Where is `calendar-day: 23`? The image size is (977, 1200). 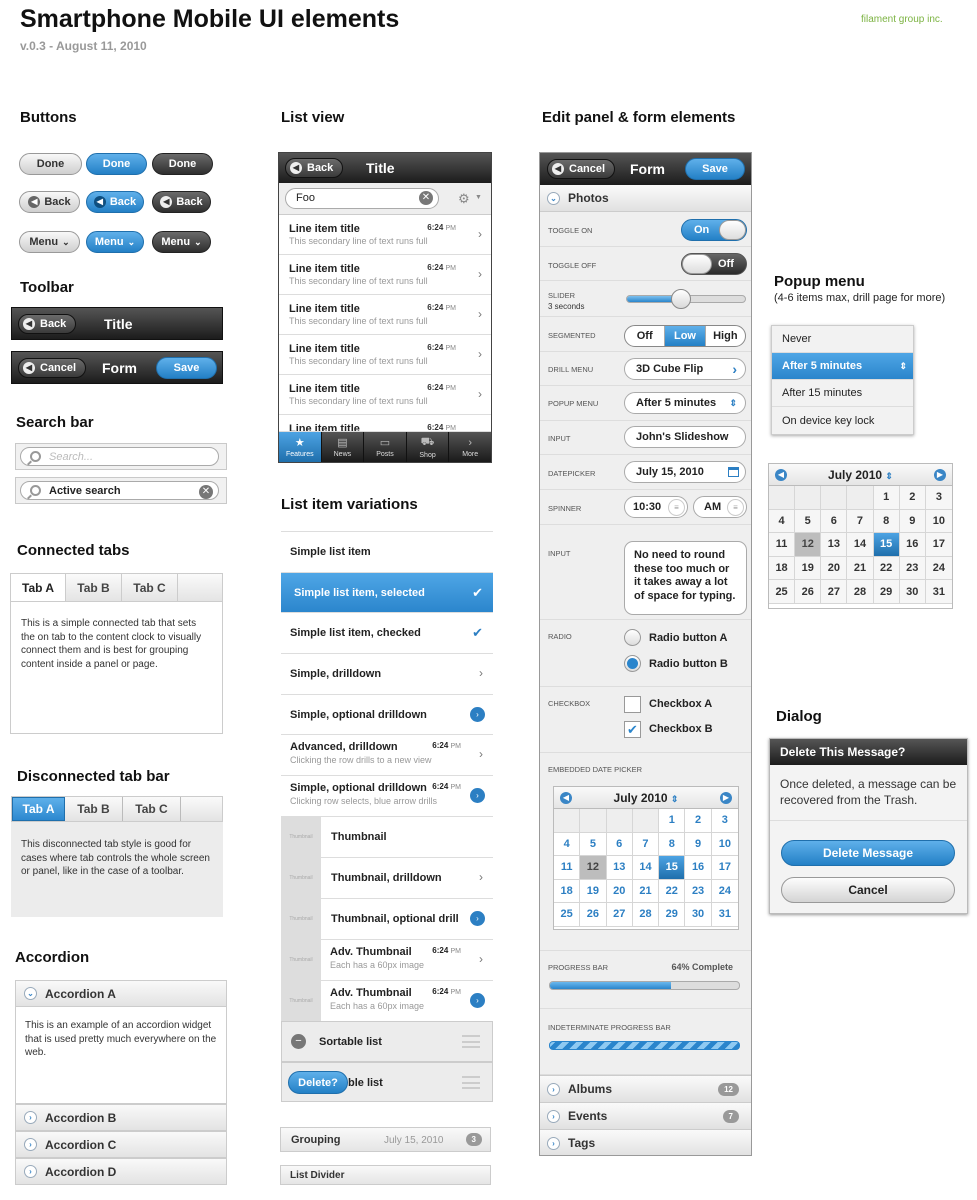 calendar-day: 23 is located at coordinates (698, 891).